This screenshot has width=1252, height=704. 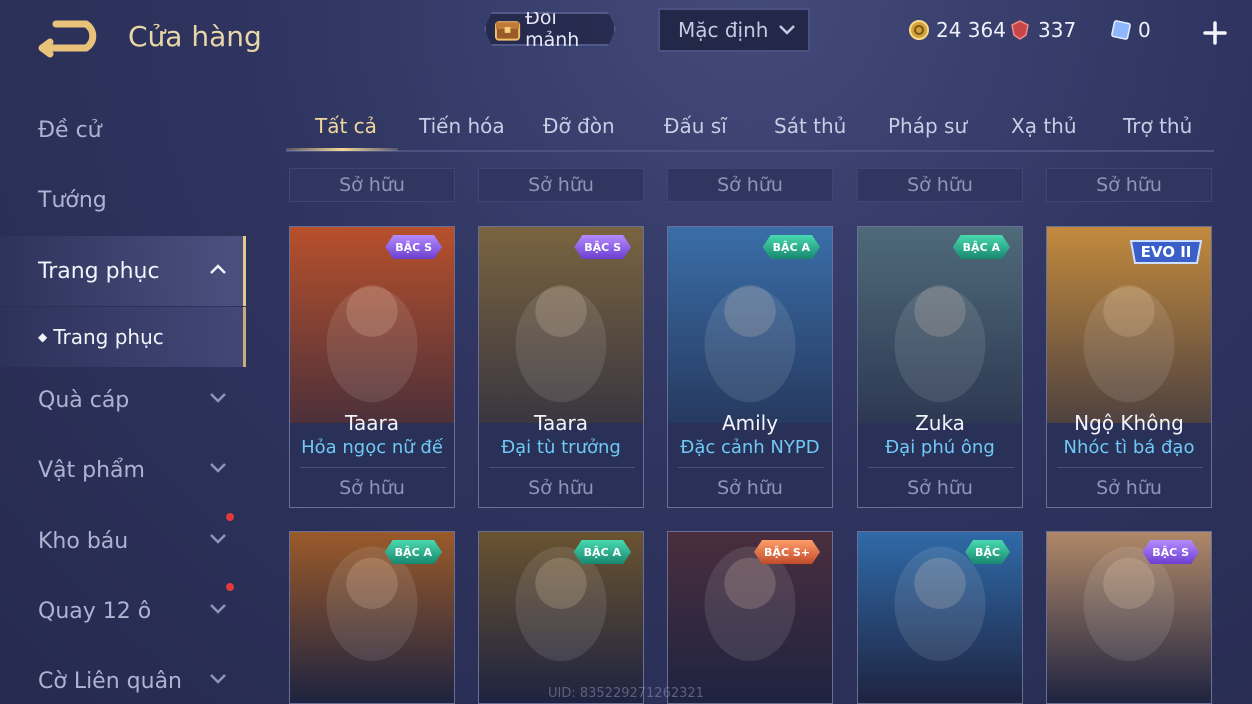 What do you see at coordinates (723, 30) in the screenshot?
I see `sort-value: Mặc định` at bounding box center [723, 30].